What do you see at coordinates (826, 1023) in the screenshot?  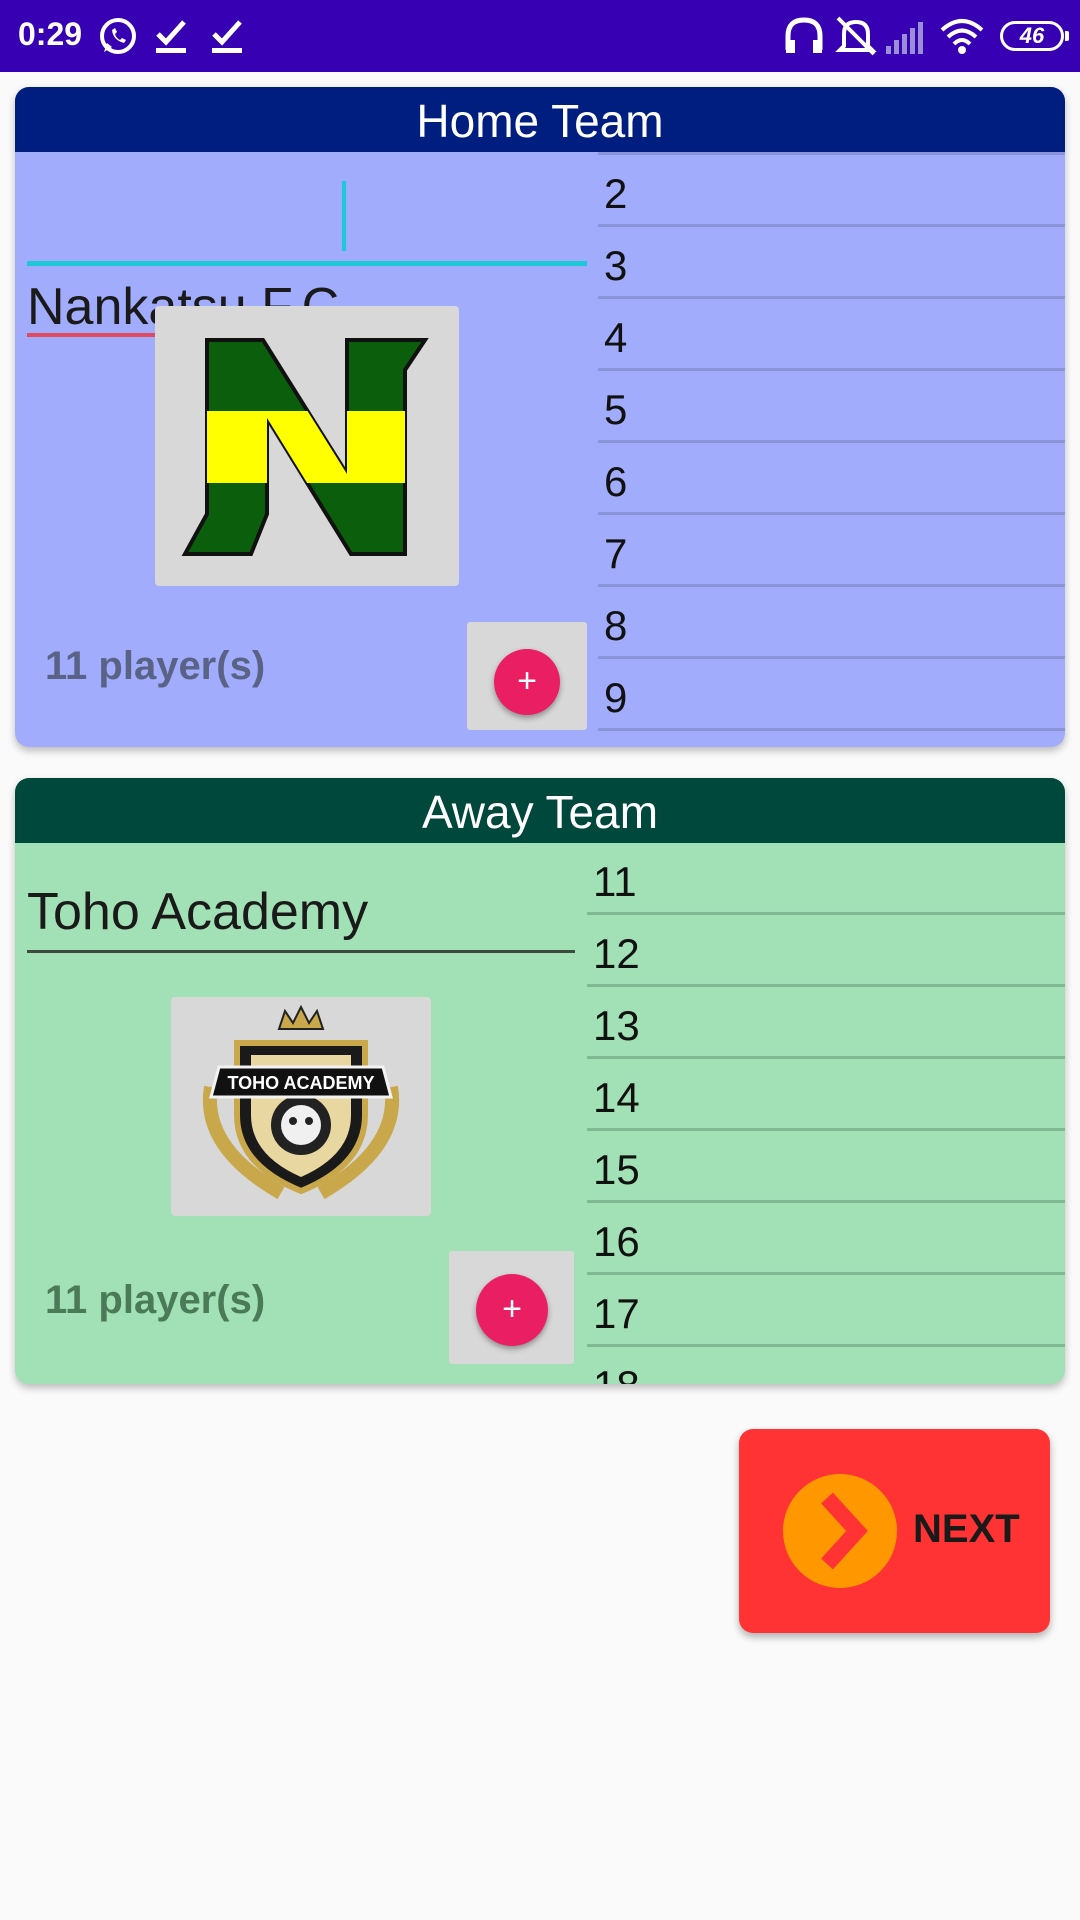 I see `list-item: 13` at bounding box center [826, 1023].